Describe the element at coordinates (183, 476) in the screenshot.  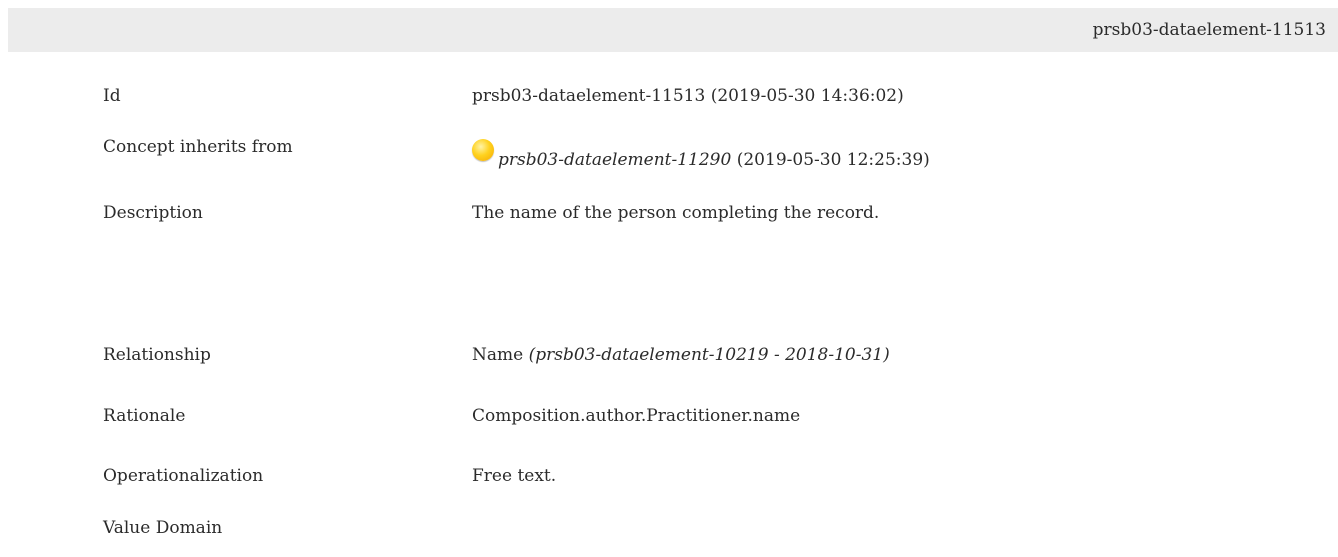
I see `operationalization-label: Operationalization` at that location.